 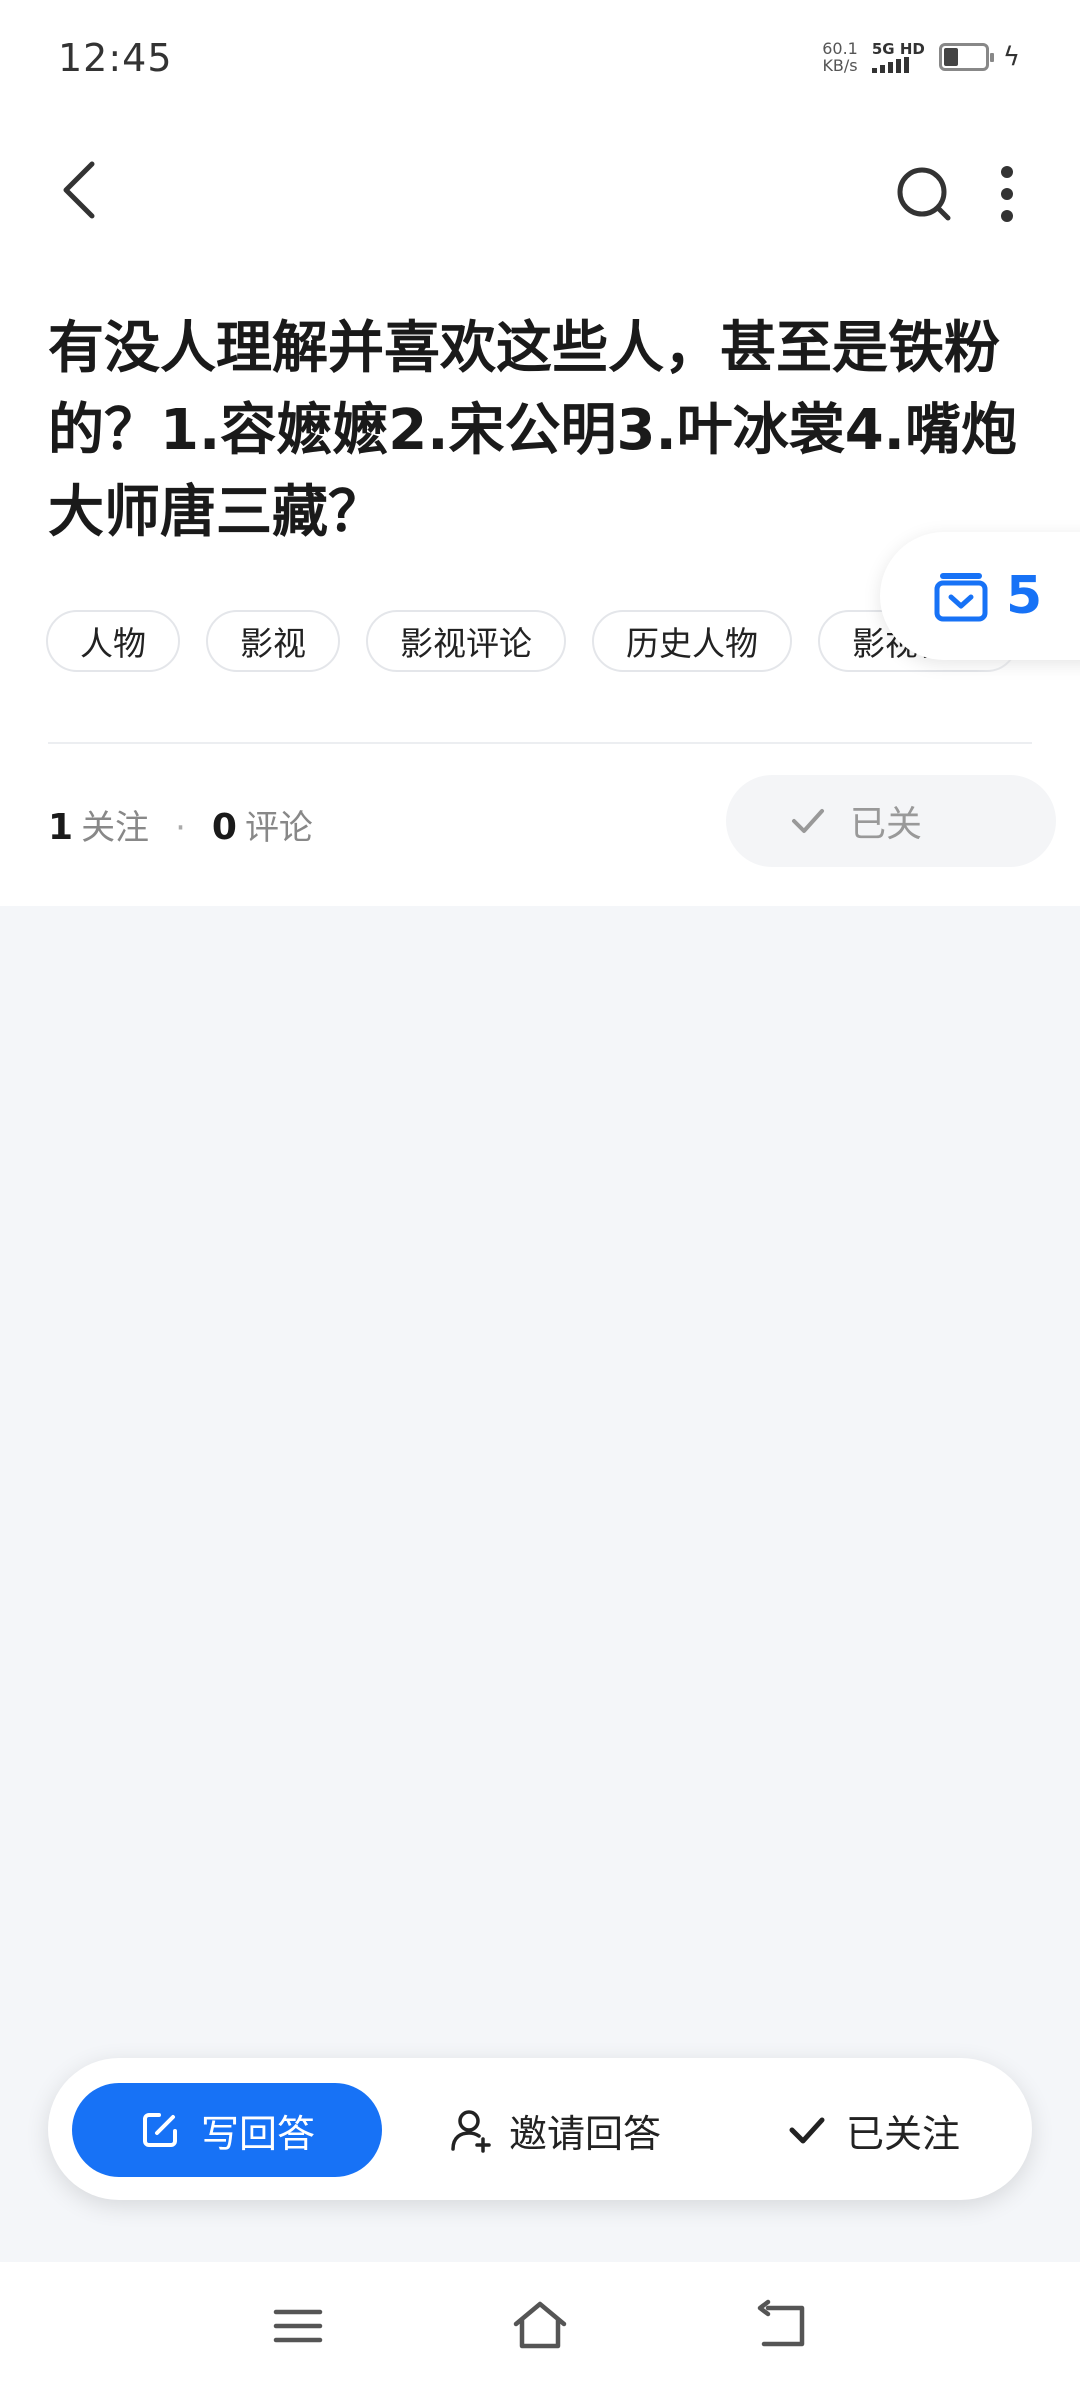 What do you see at coordinates (159, 2130) in the screenshot?
I see `edit-icon` at bounding box center [159, 2130].